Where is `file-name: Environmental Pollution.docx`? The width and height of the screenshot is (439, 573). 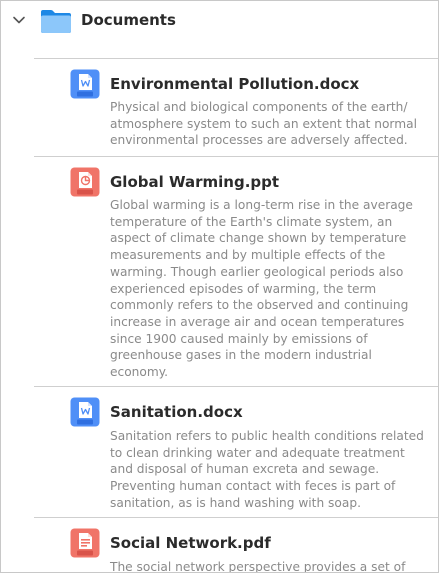 file-name: Environmental Pollution.docx is located at coordinates (234, 84).